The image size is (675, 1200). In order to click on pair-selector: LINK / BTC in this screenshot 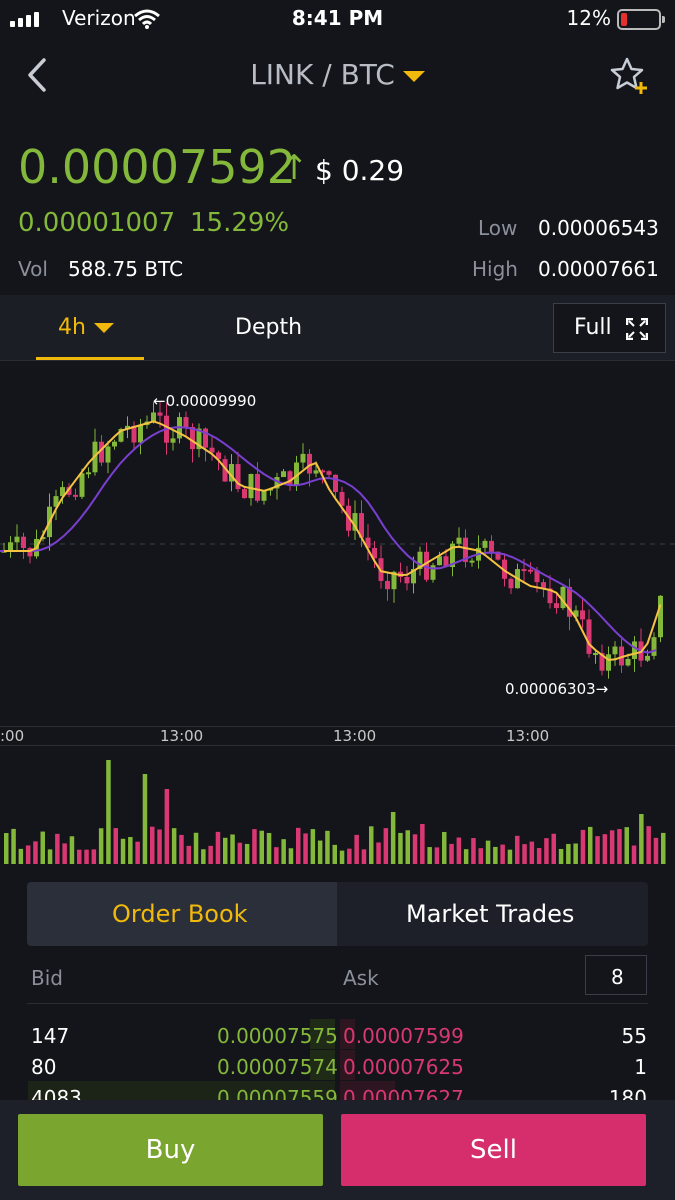, I will do `click(337, 74)`.